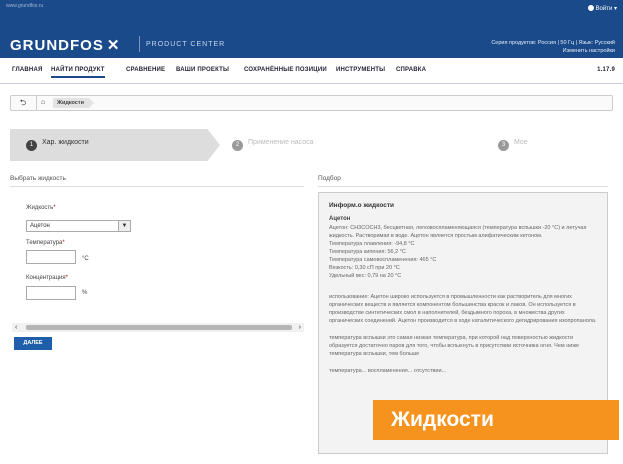 Image resolution: width=623 pixels, height=464 pixels. Describe the element at coordinates (57, 45) in the screenshot. I see `brand-name: GRUNDFOS` at that location.